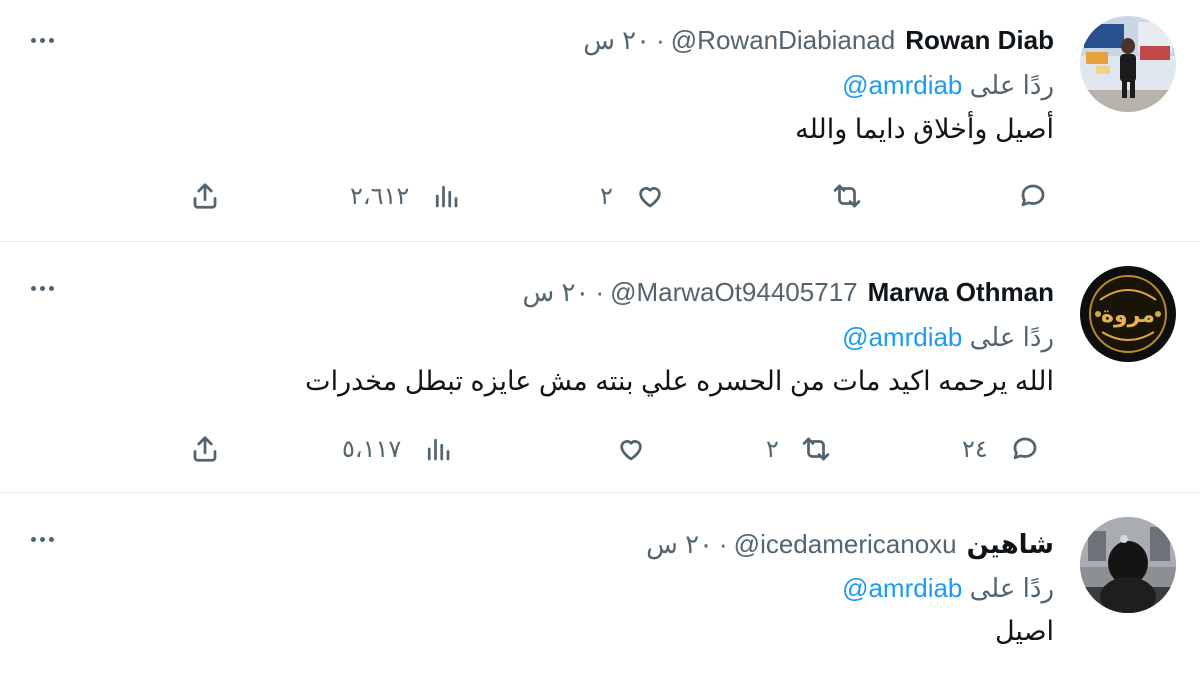 The width and height of the screenshot is (1200, 675). Describe the element at coordinates (606, 196) in the screenshot. I see `like-count: ٢` at that location.